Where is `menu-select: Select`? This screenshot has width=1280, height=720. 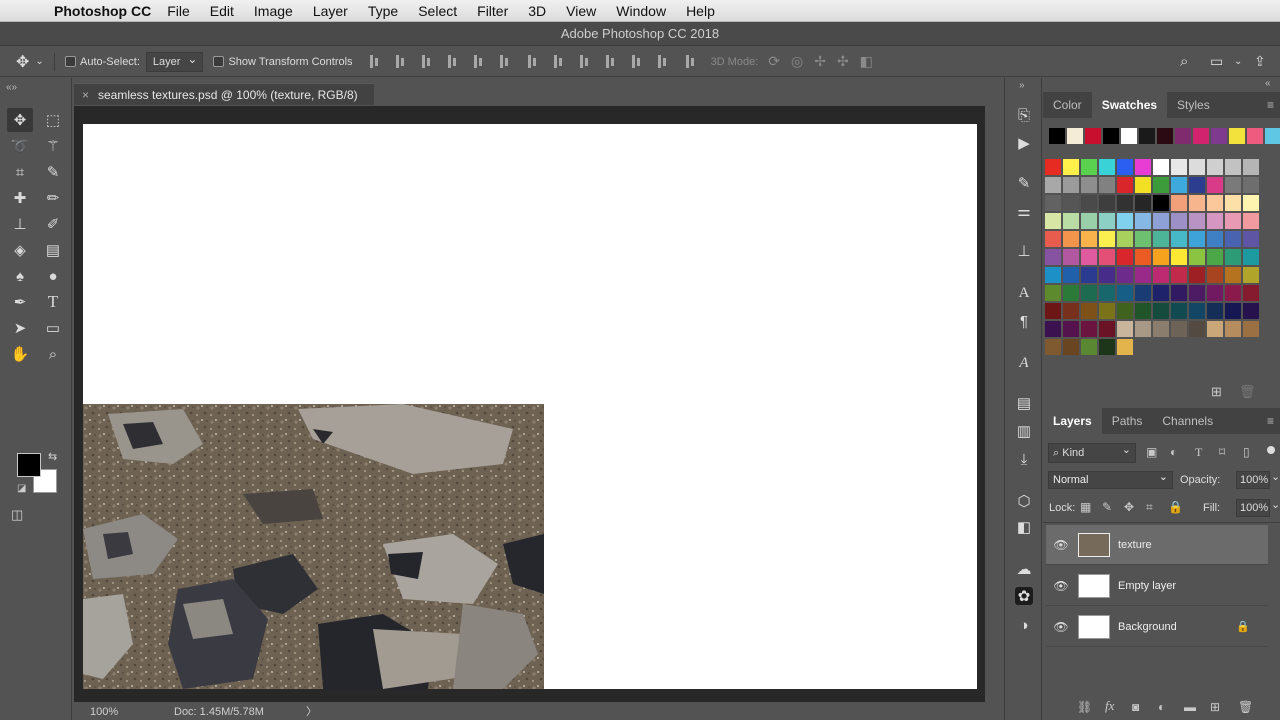 menu-select: Select is located at coordinates (437, 11).